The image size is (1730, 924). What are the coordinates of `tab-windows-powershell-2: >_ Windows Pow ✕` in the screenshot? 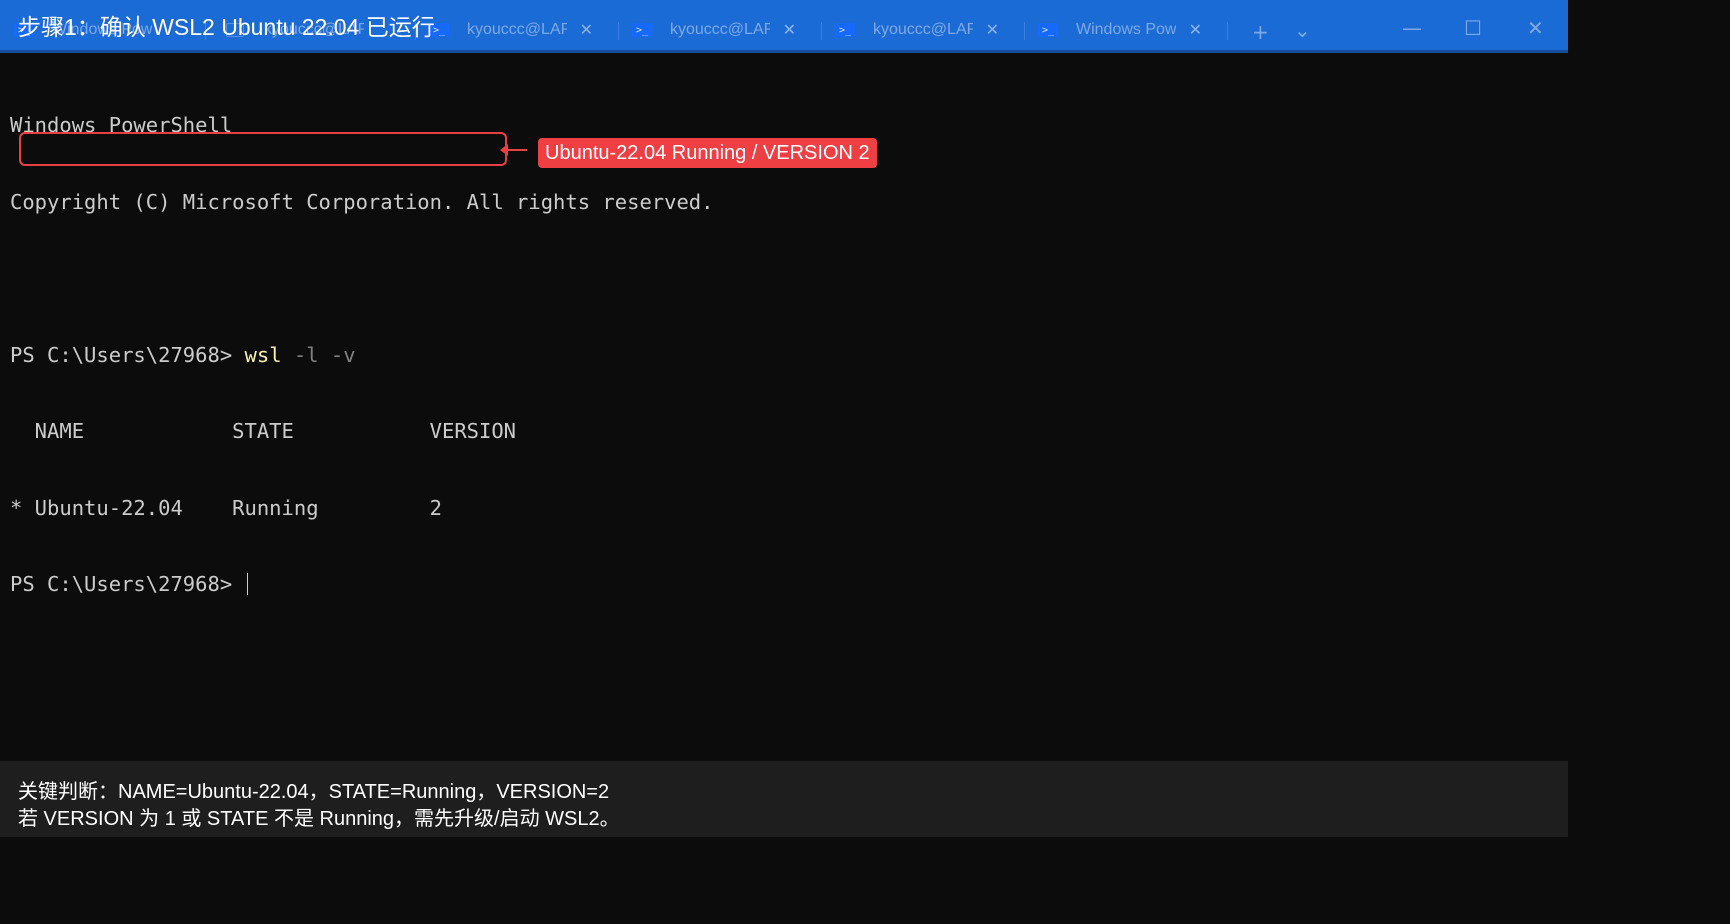 It's located at (1123, 30).